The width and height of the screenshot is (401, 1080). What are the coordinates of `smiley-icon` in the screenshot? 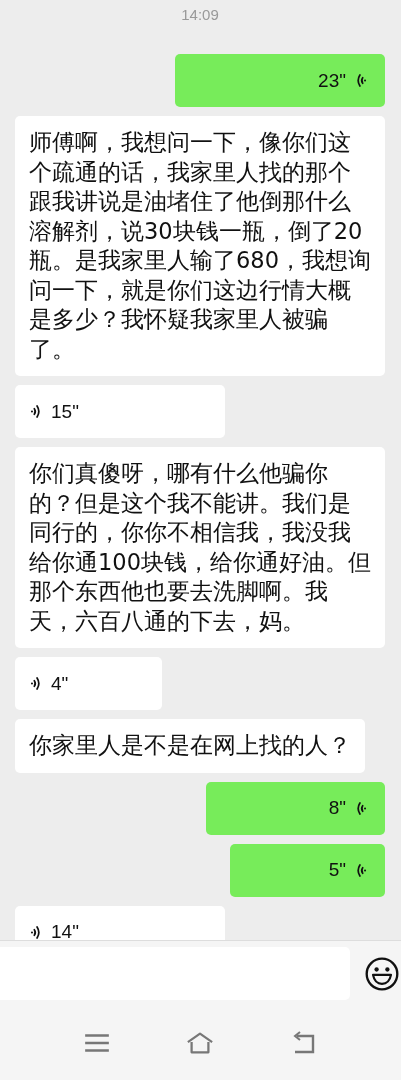 It's located at (382, 973).